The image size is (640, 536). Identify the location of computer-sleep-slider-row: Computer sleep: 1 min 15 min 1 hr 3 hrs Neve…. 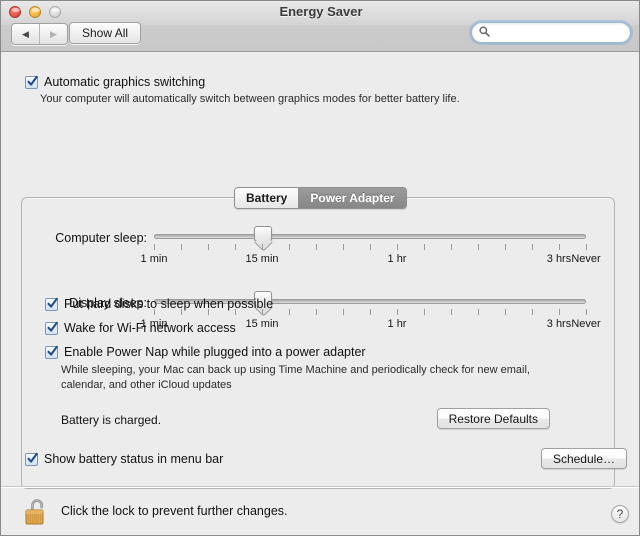
(328, 245).